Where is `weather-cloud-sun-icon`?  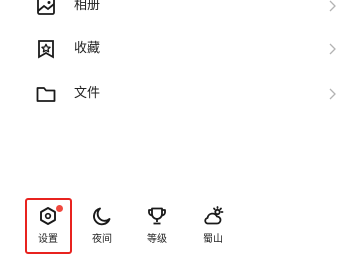 weather-cloud-sun-icon is located at coordinates (213, 216).